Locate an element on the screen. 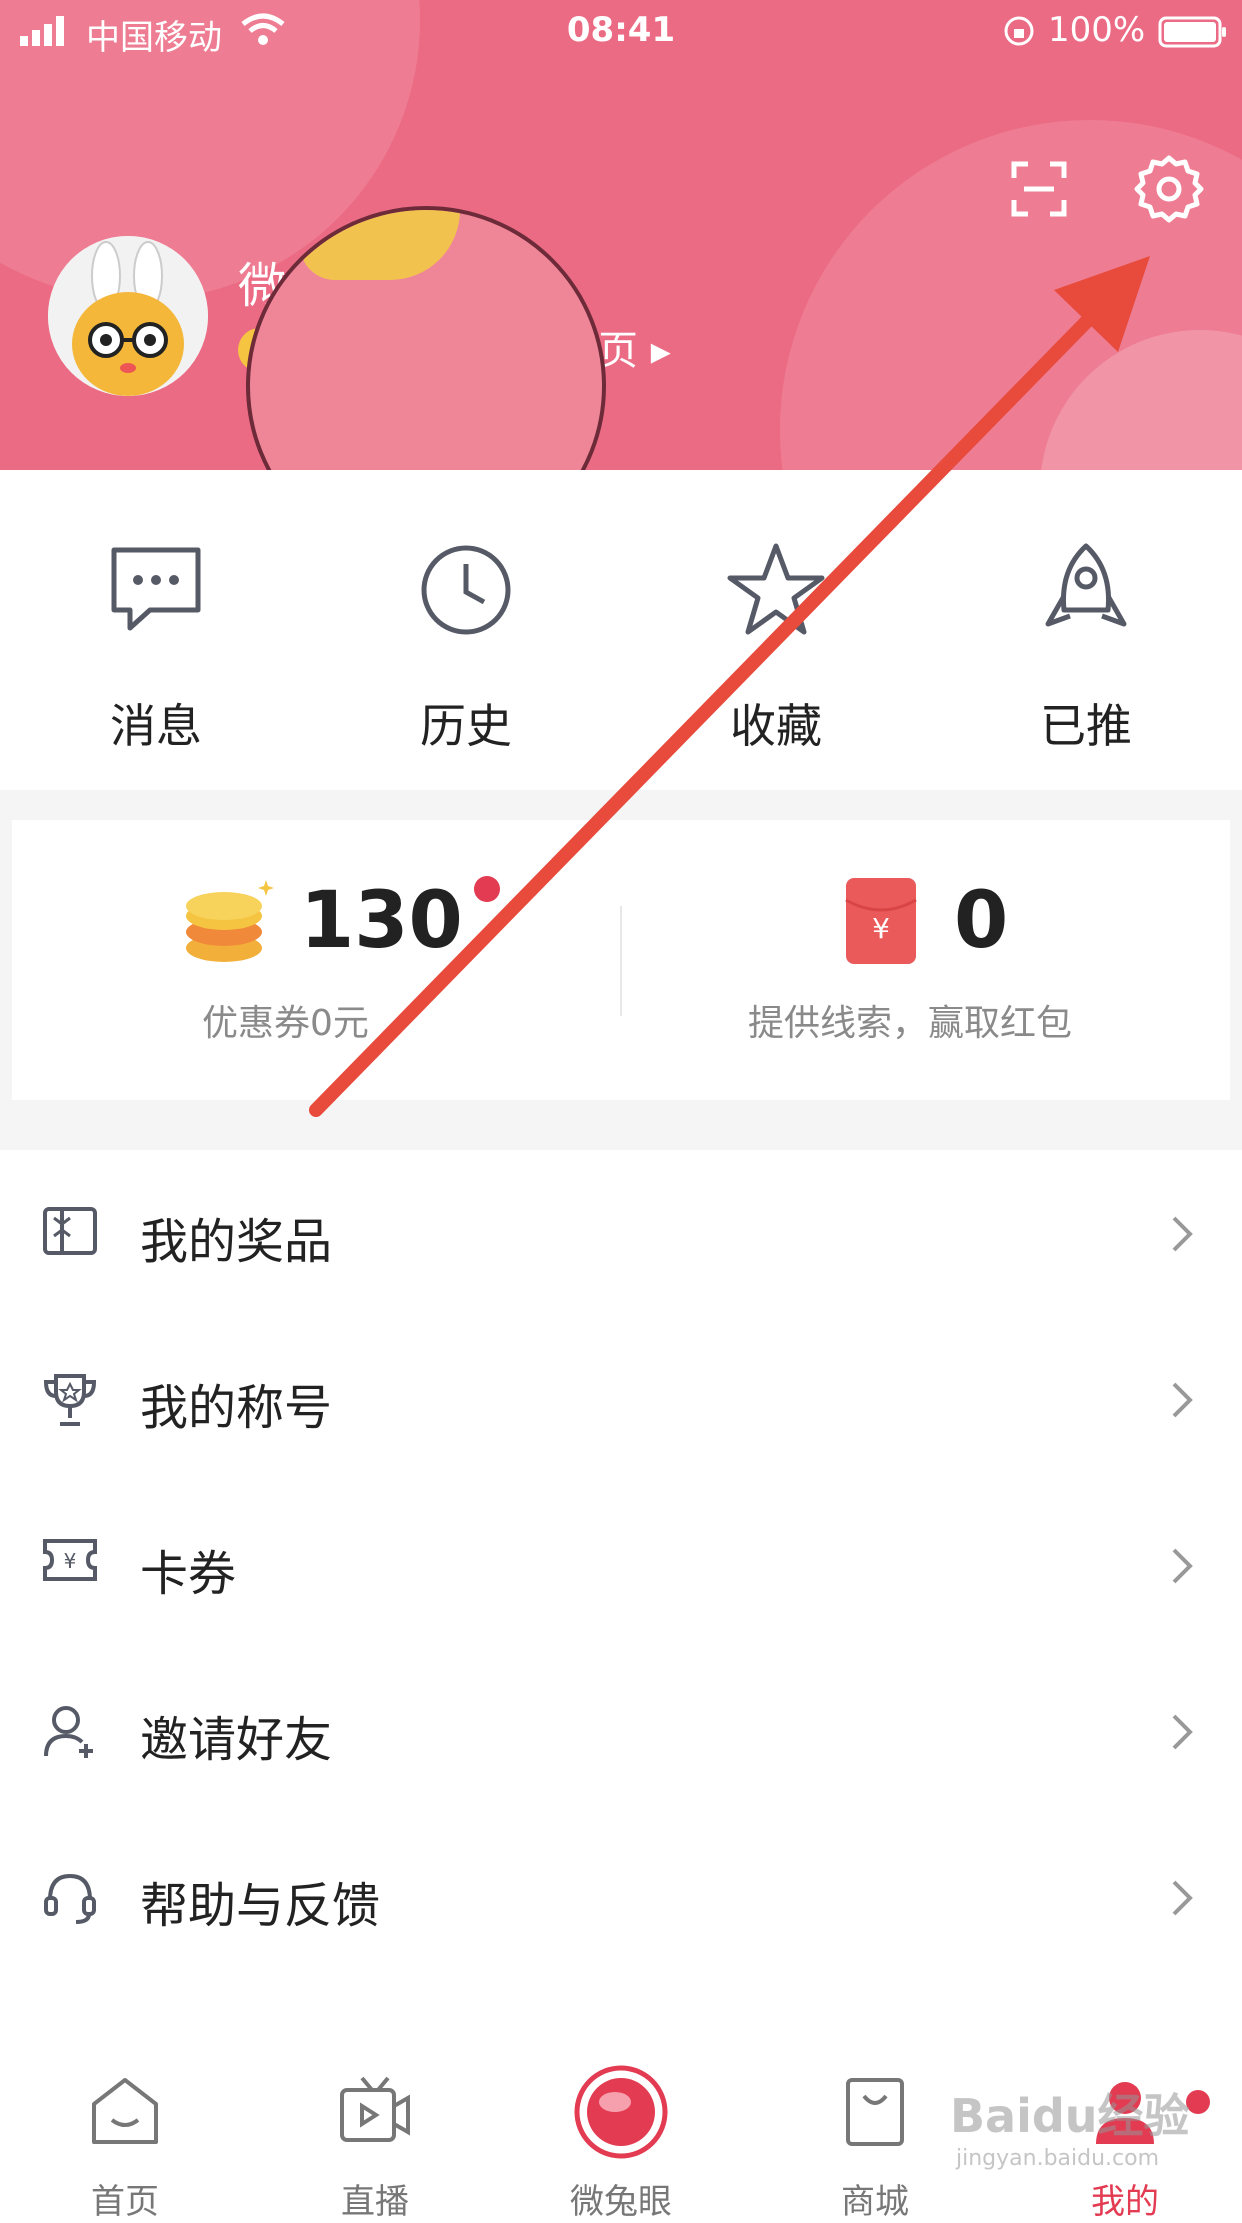 The image size is (1242, 2223). menu-item-titles: 我的称号 is located at coordinates (621, 1399).